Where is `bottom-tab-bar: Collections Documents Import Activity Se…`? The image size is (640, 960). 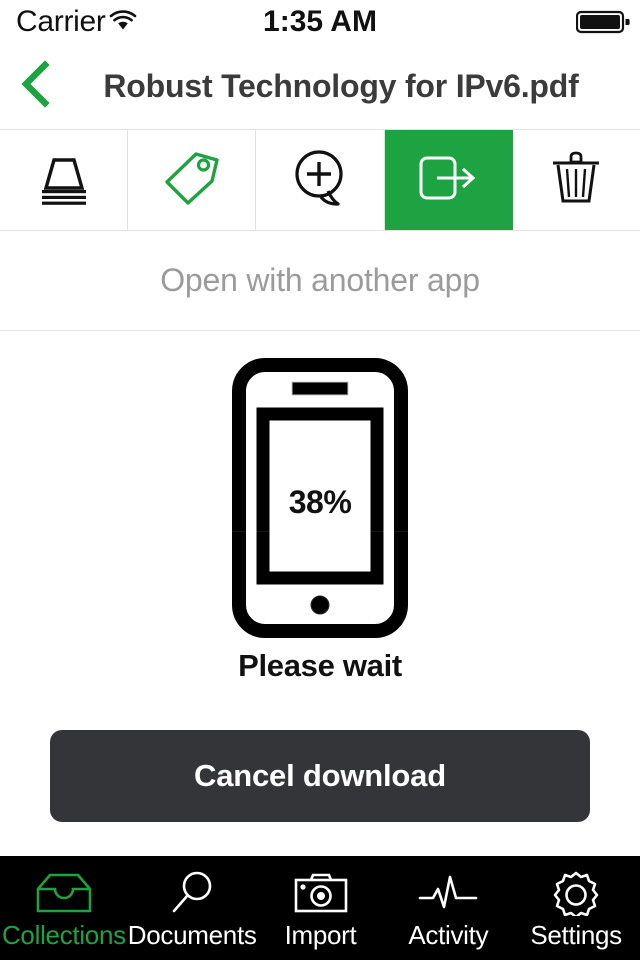
bottom-tab-bar: Collections Documents Import Activity Se… is located at coordinates (320, 908).